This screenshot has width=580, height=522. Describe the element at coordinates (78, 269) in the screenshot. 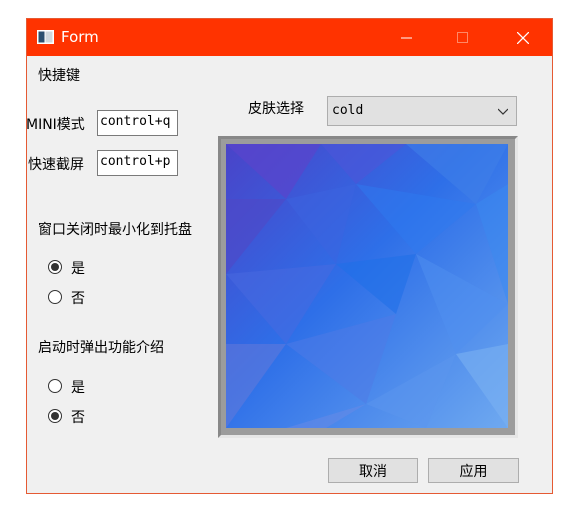

I see `close-to-tray-yes-label: 是` at that location.